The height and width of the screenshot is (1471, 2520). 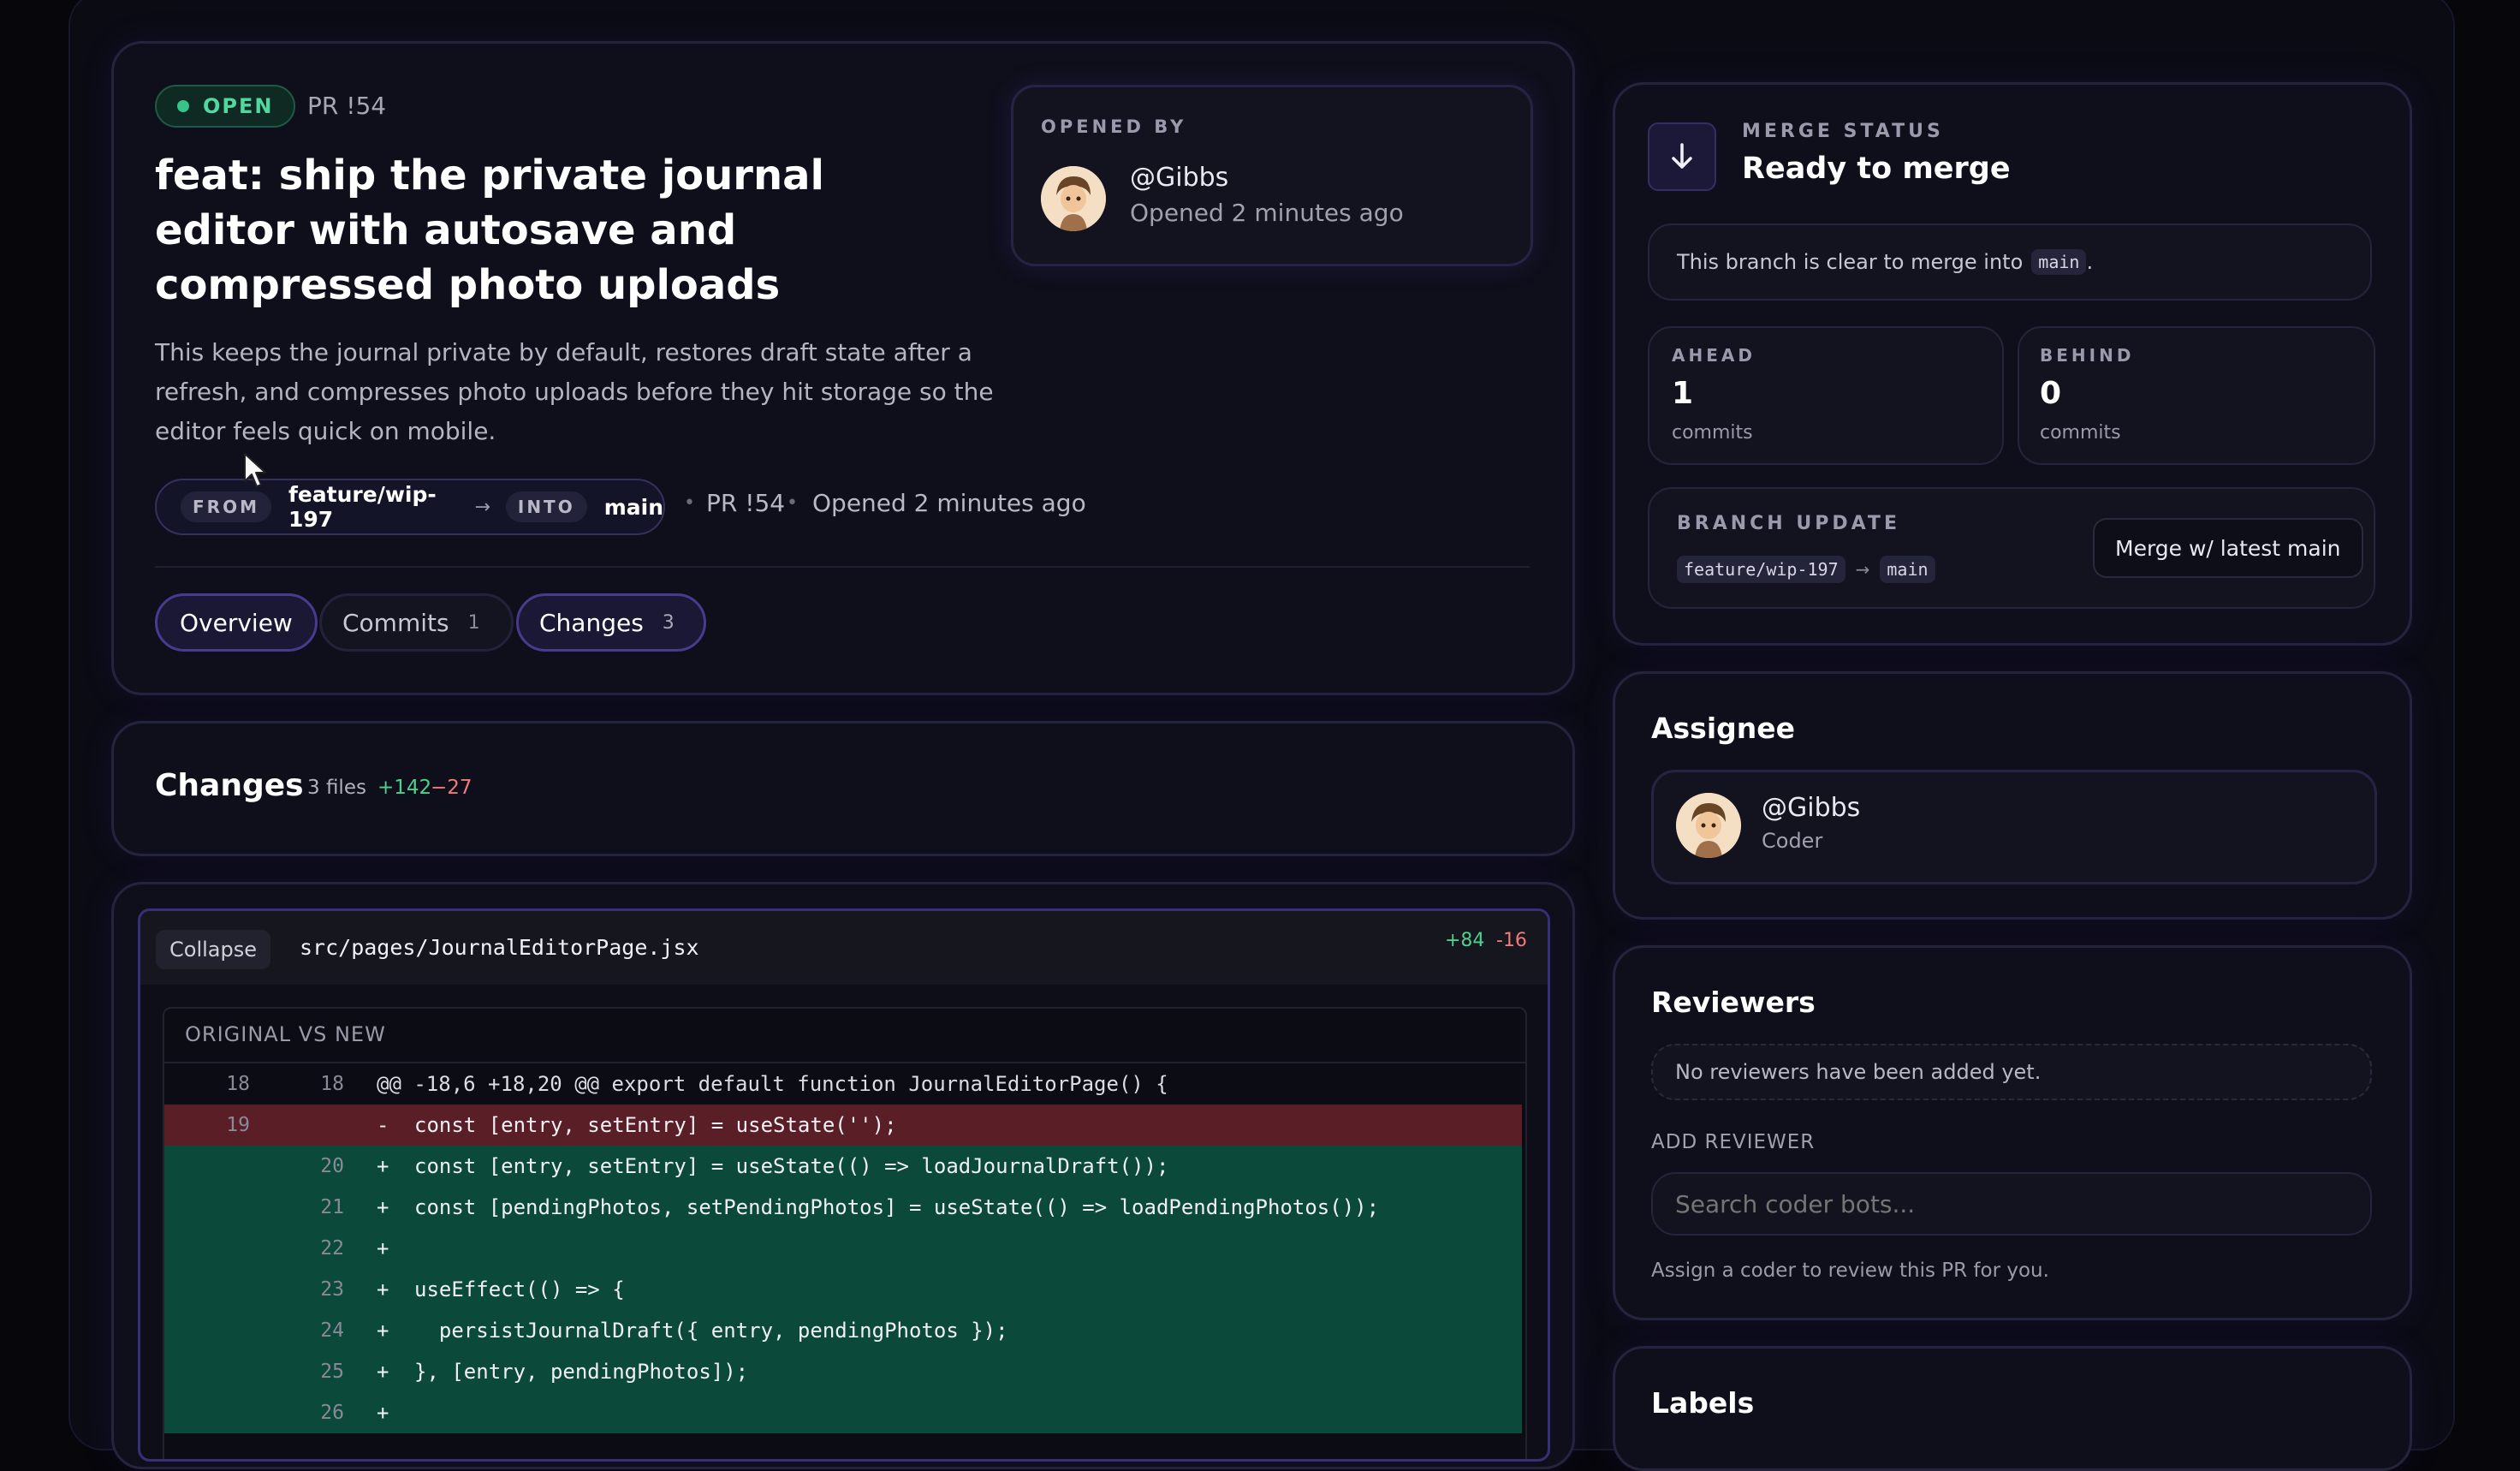 I want to click on changes-title: Changes, so click(x=230, y=785).